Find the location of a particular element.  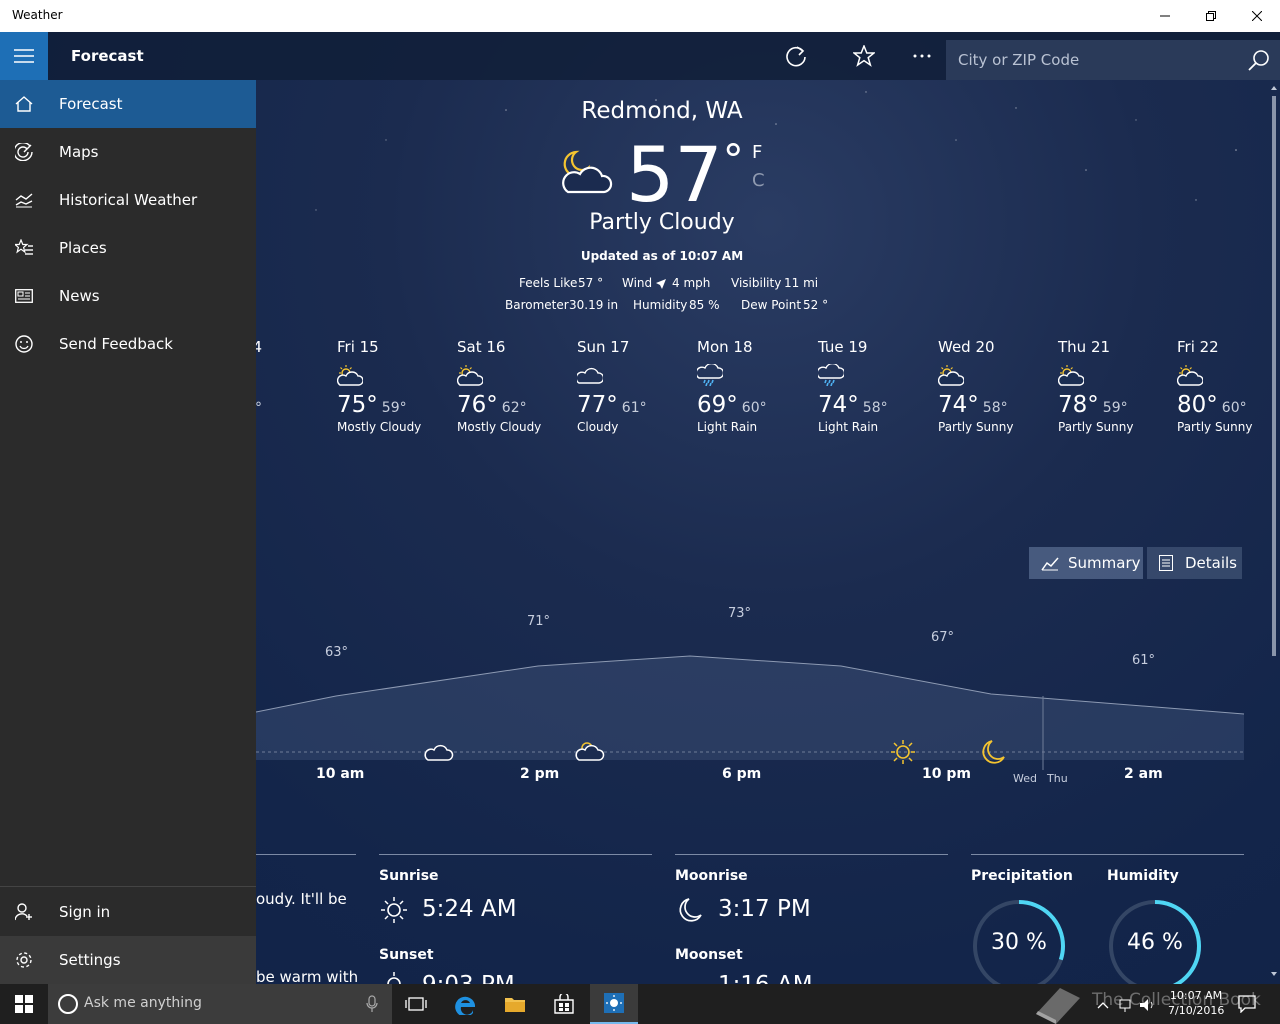

feels-like-label: Feels Like is located at coordinates (548, 283).